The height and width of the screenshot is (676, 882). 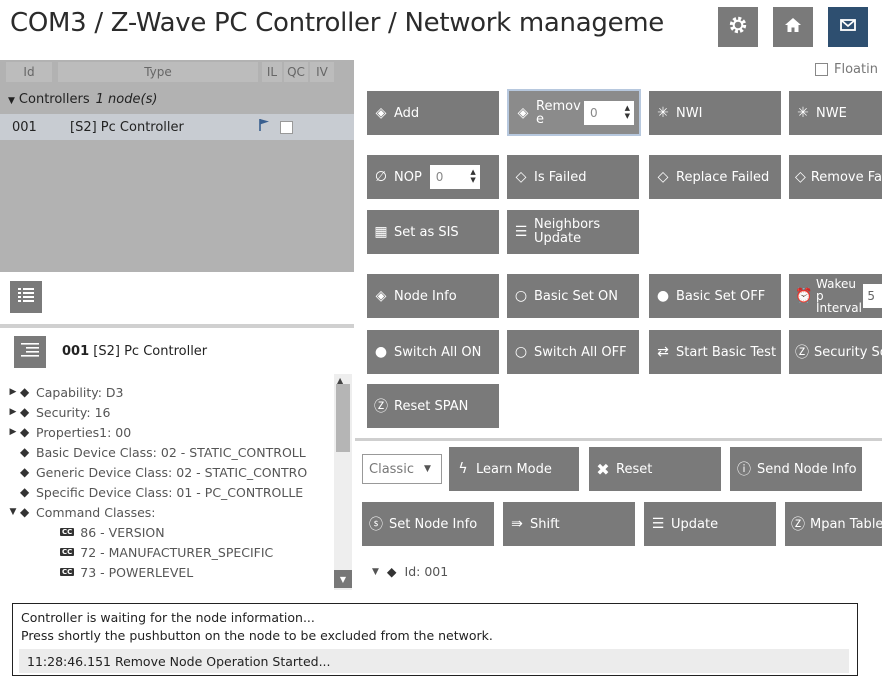 I want to click on panel-divider, so click(x=177, y=326).